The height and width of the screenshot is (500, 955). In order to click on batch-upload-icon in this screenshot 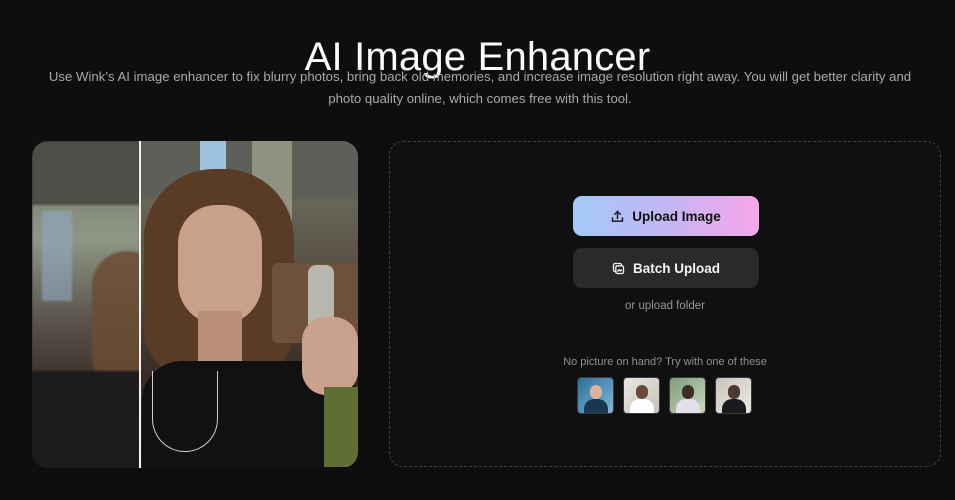, I will do `click(618, 268)`.